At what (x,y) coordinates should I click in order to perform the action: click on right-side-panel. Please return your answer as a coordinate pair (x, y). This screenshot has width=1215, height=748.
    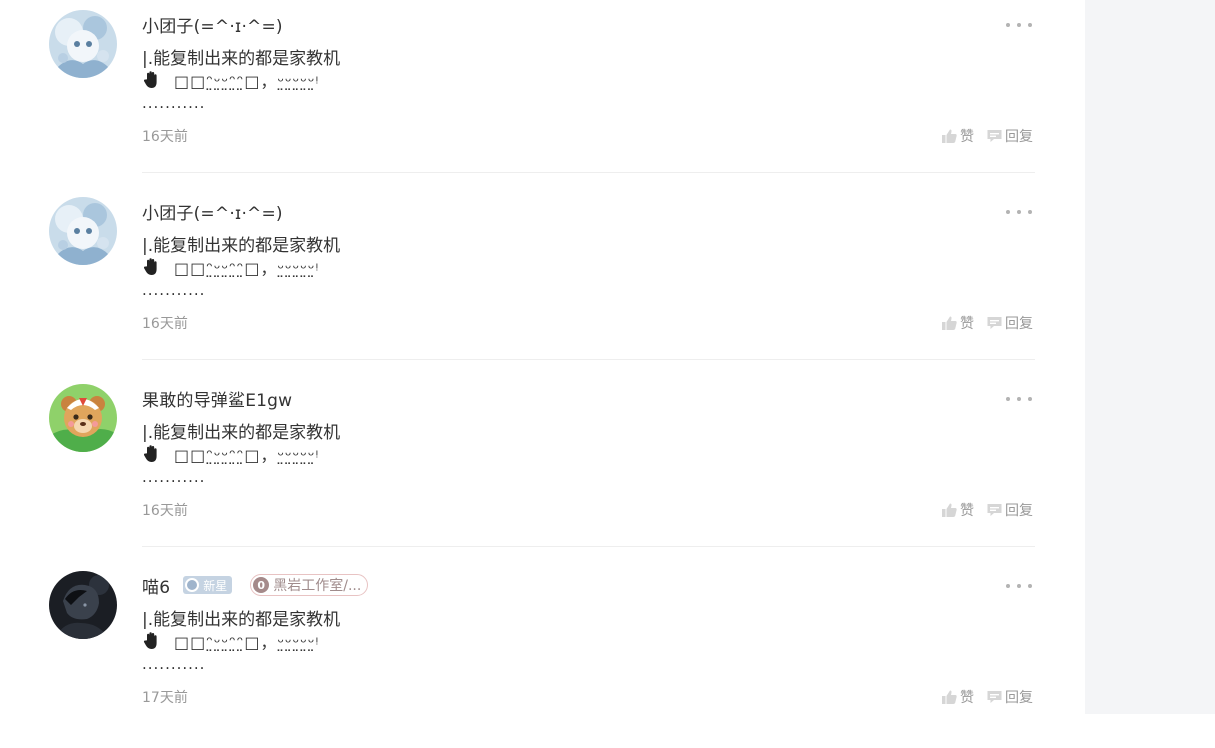
    Looking at the image, I should click on (1150, 357).